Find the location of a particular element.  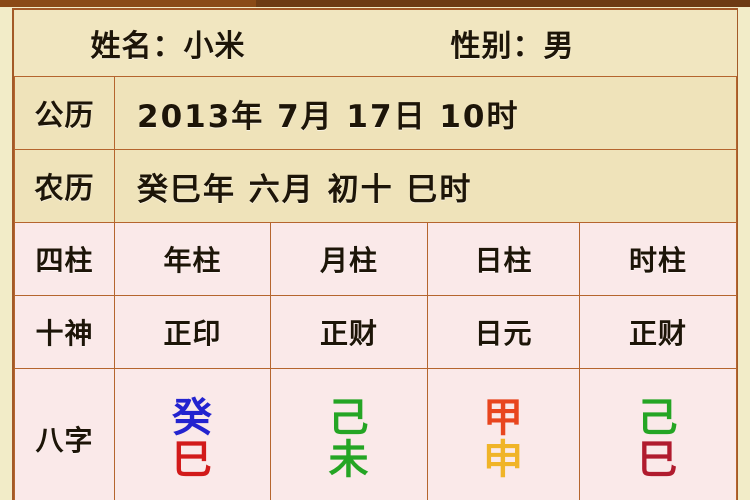

ten-god-year: 正印 is located at coordinates (192, 332).